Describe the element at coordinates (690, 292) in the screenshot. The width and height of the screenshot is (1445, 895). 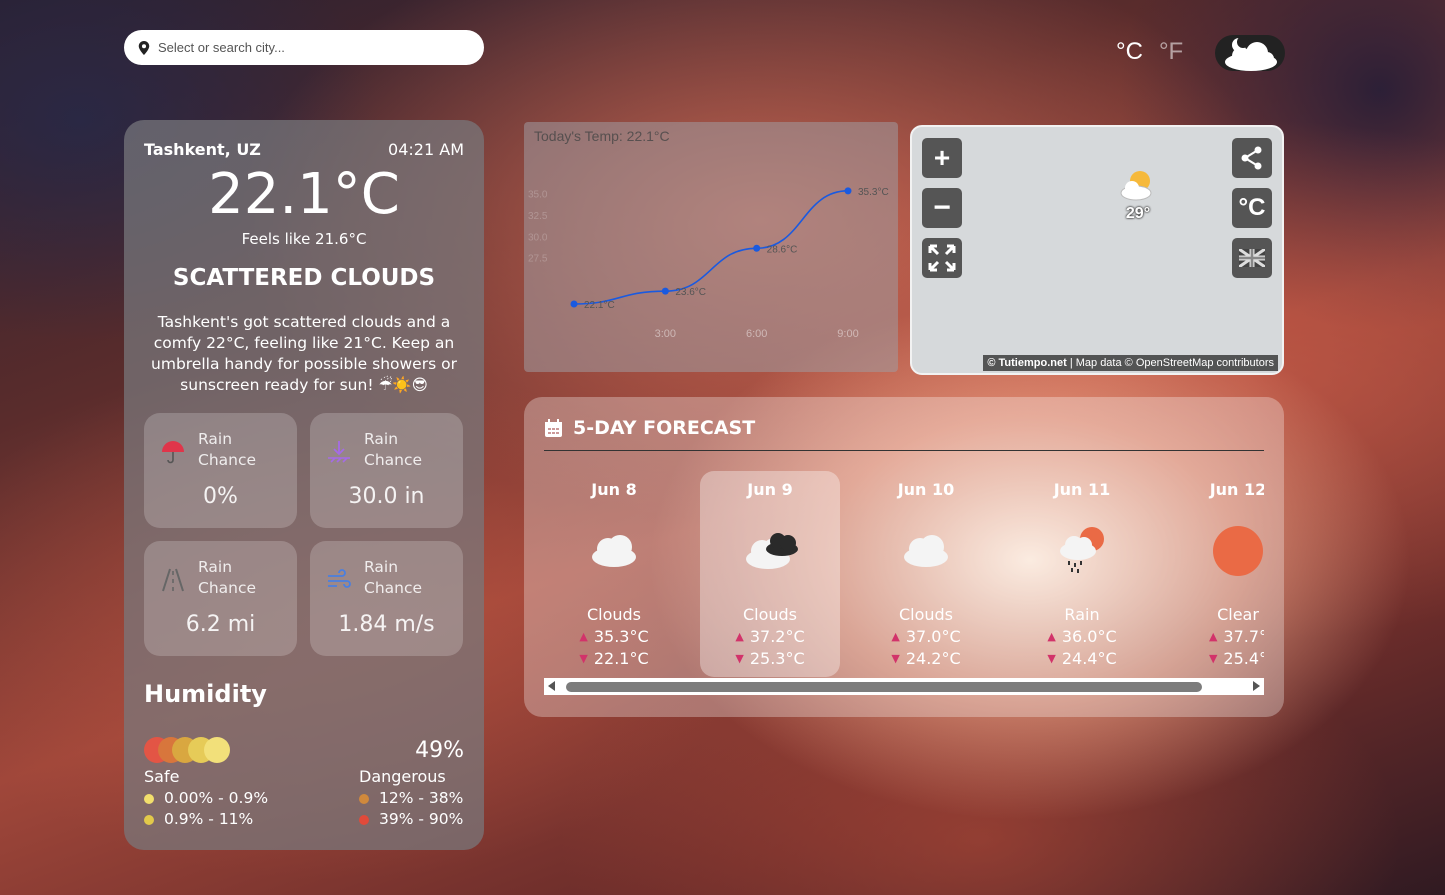
I see `data-label: 23.6°C` at that location.